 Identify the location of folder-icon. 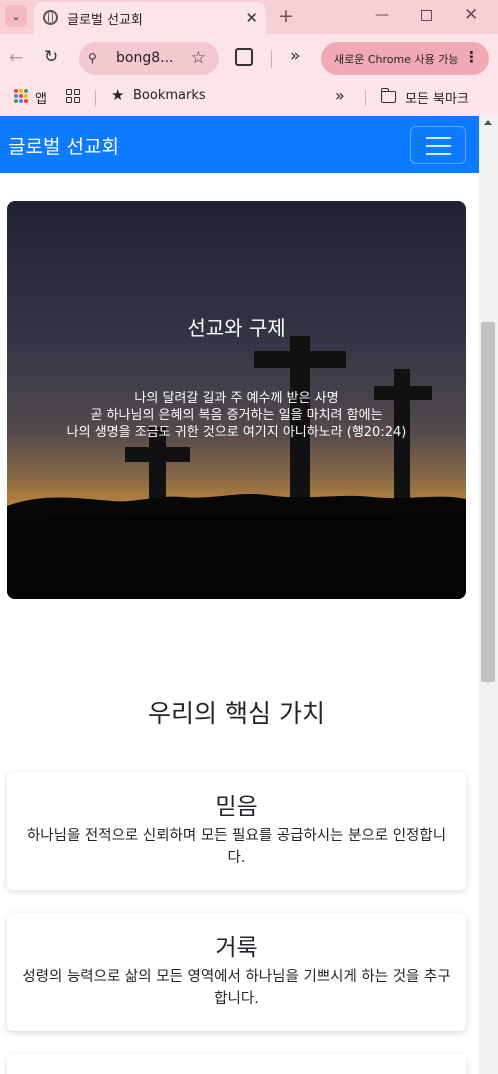
(388, 95).